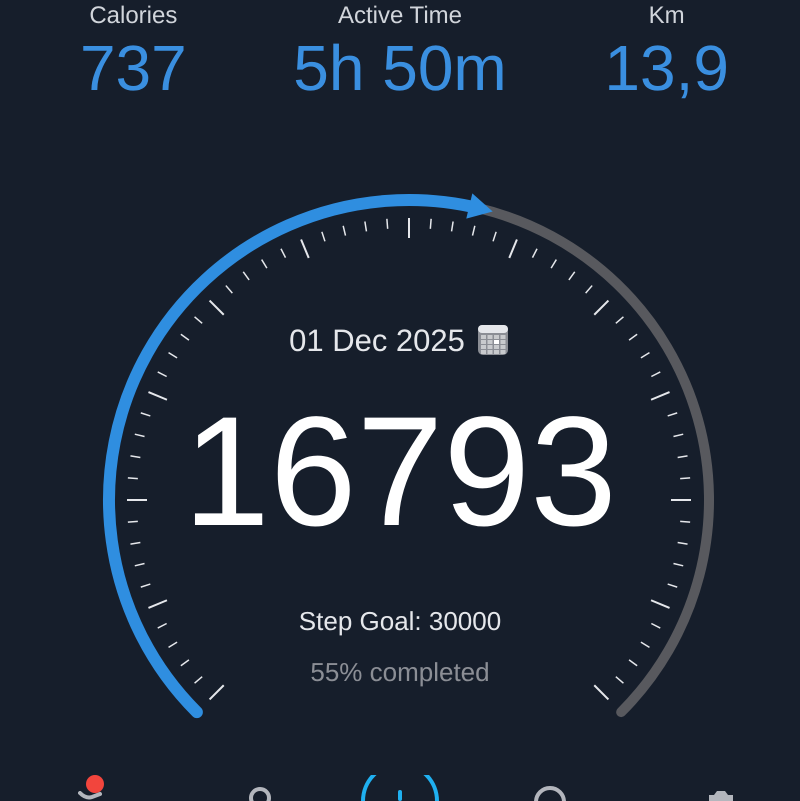 The height and width of the screenshot is (801, 800). I want to click on step-goal: Step Goal: 30000, so click(400, 621).